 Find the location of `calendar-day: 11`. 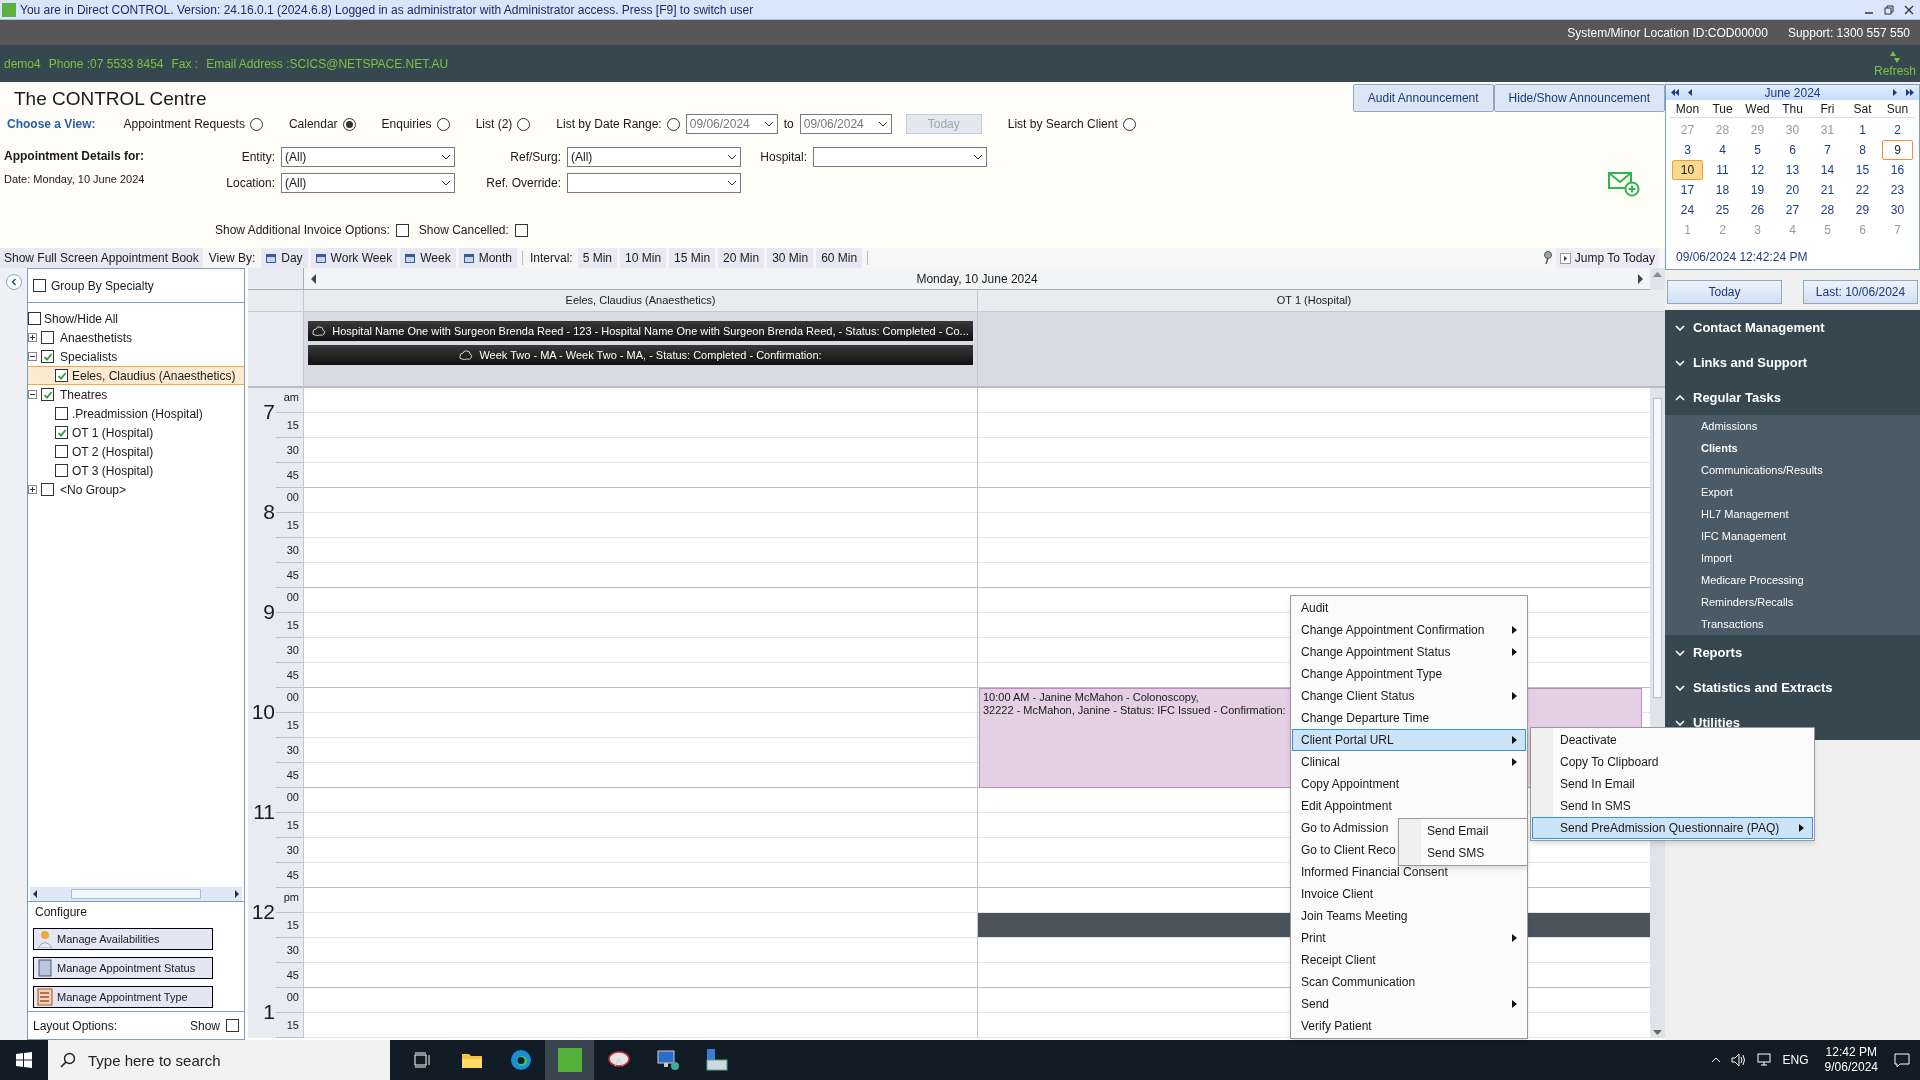

calendar-day: 11 is located at coordinates (1722, 170).